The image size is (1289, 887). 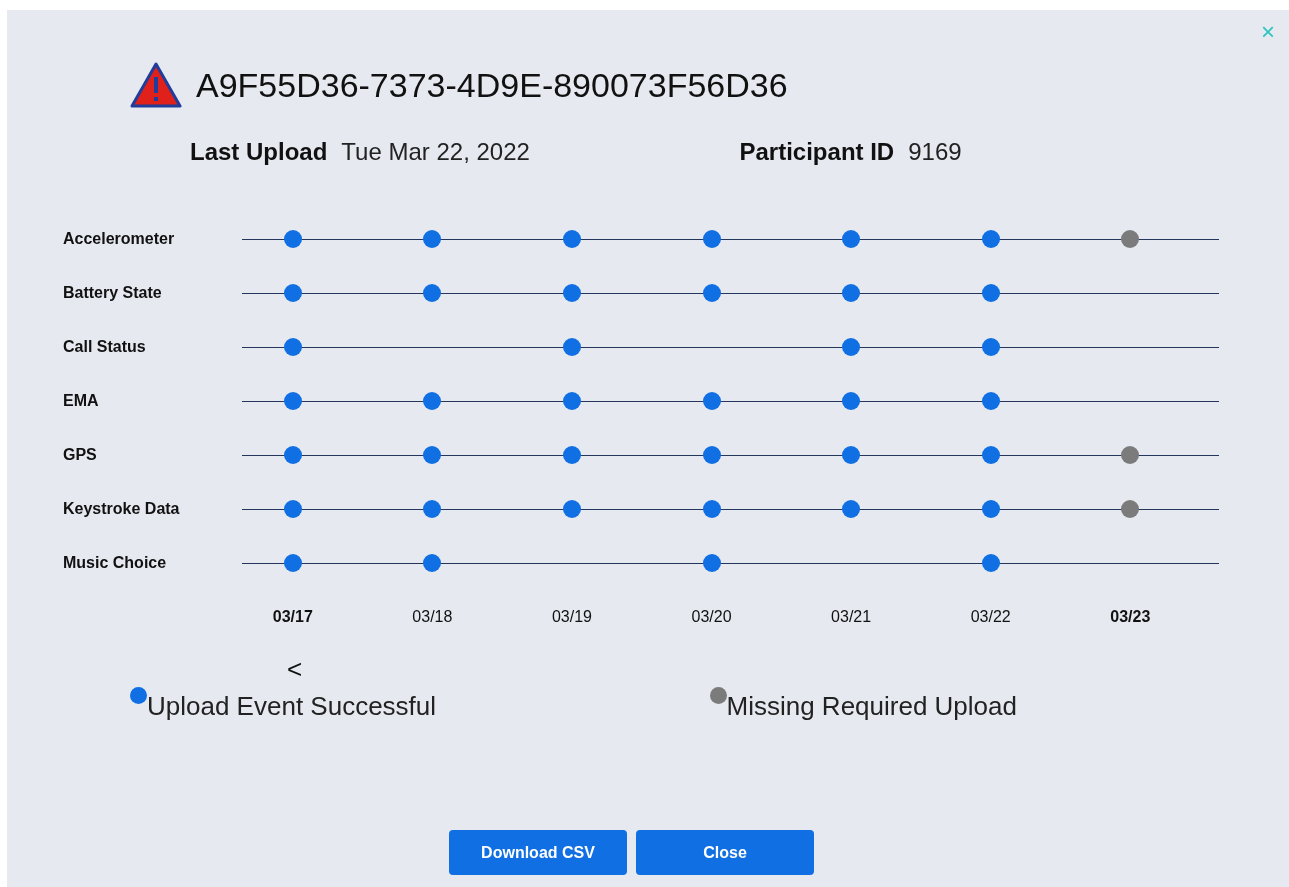 What do you see at coordinates (259, 152) in the screenshot?
I see `info-label: Last Upload` at bounding box center [259, 152].